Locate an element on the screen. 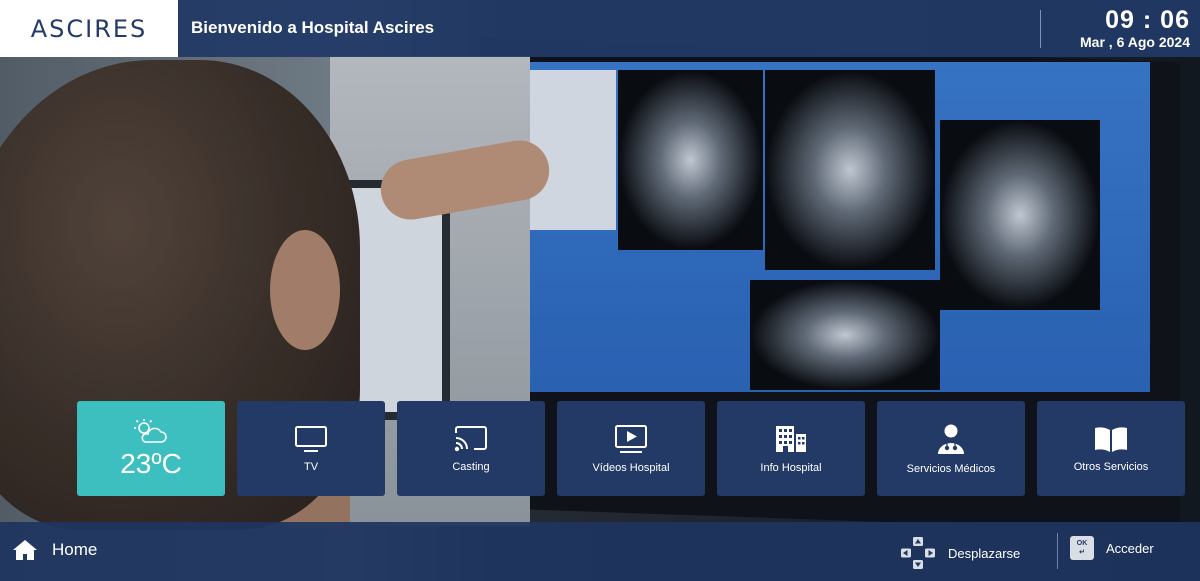 This screenshot has width=1200, height=581. tv-tile: TV is located at coordinates (311, 448).